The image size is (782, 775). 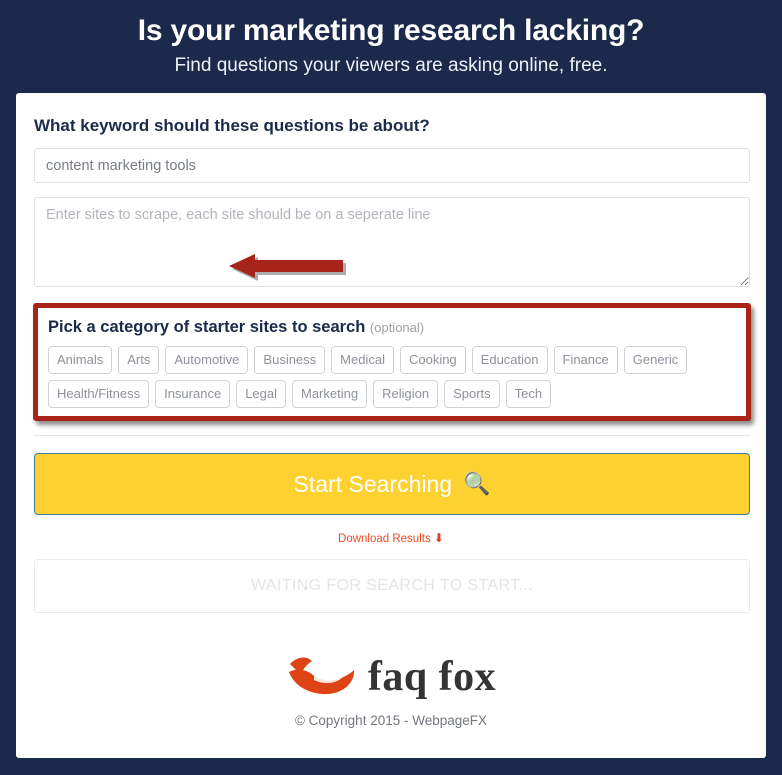 What do you see at coordinates (432, 360) in the screenshot?
I see `category-tag-cooking: Cooking` at bounding box center [432, 360].